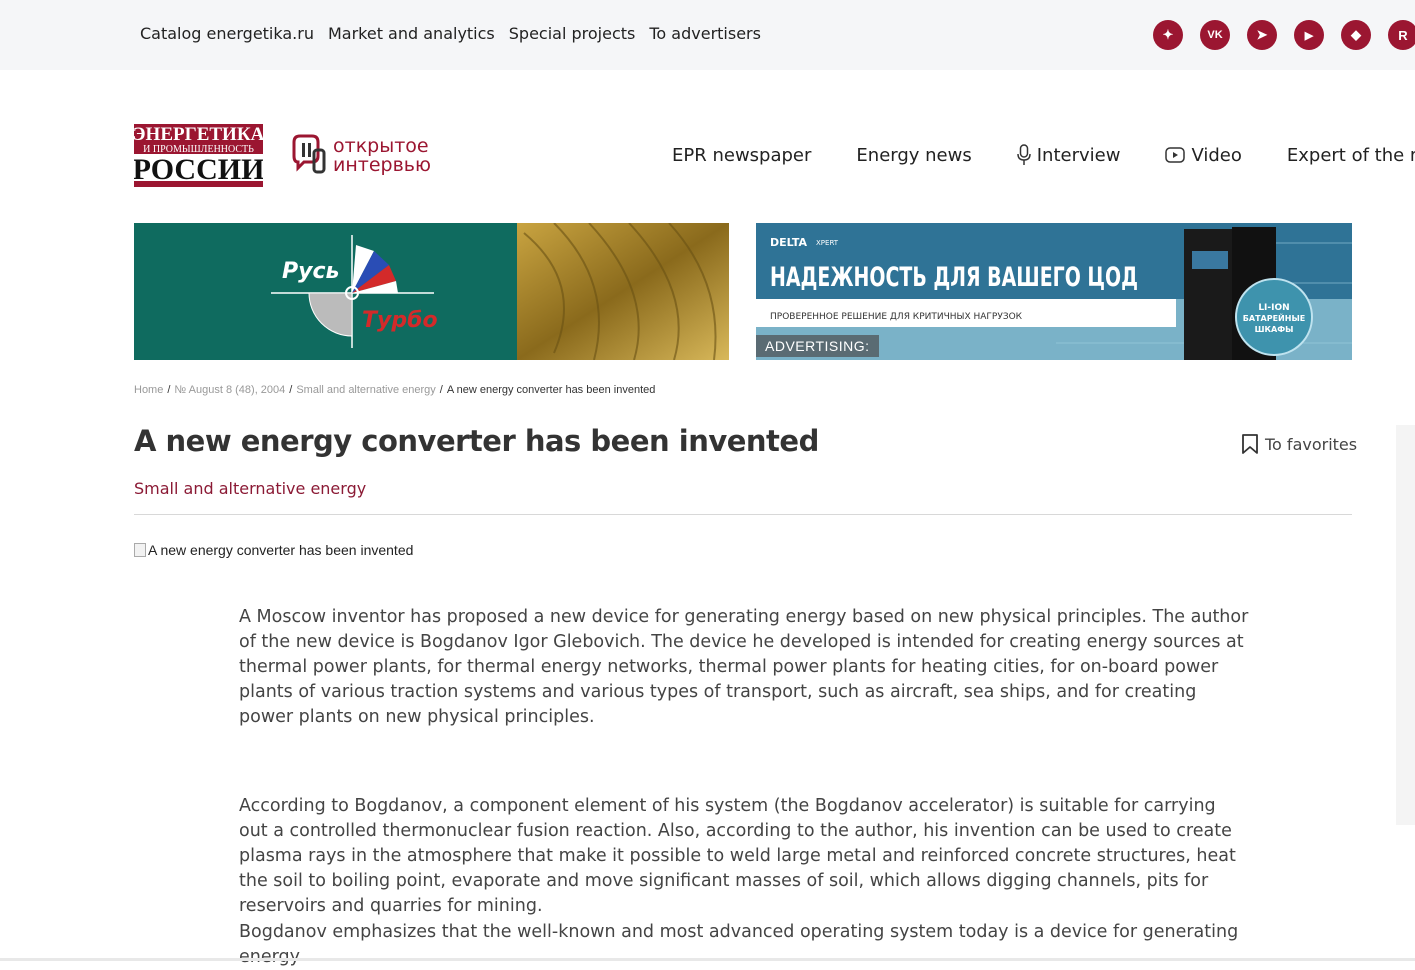 The width and height of the screenshot is (1415, 970). I want to click on nav-energy-news: Energy news, so click(913, 155).